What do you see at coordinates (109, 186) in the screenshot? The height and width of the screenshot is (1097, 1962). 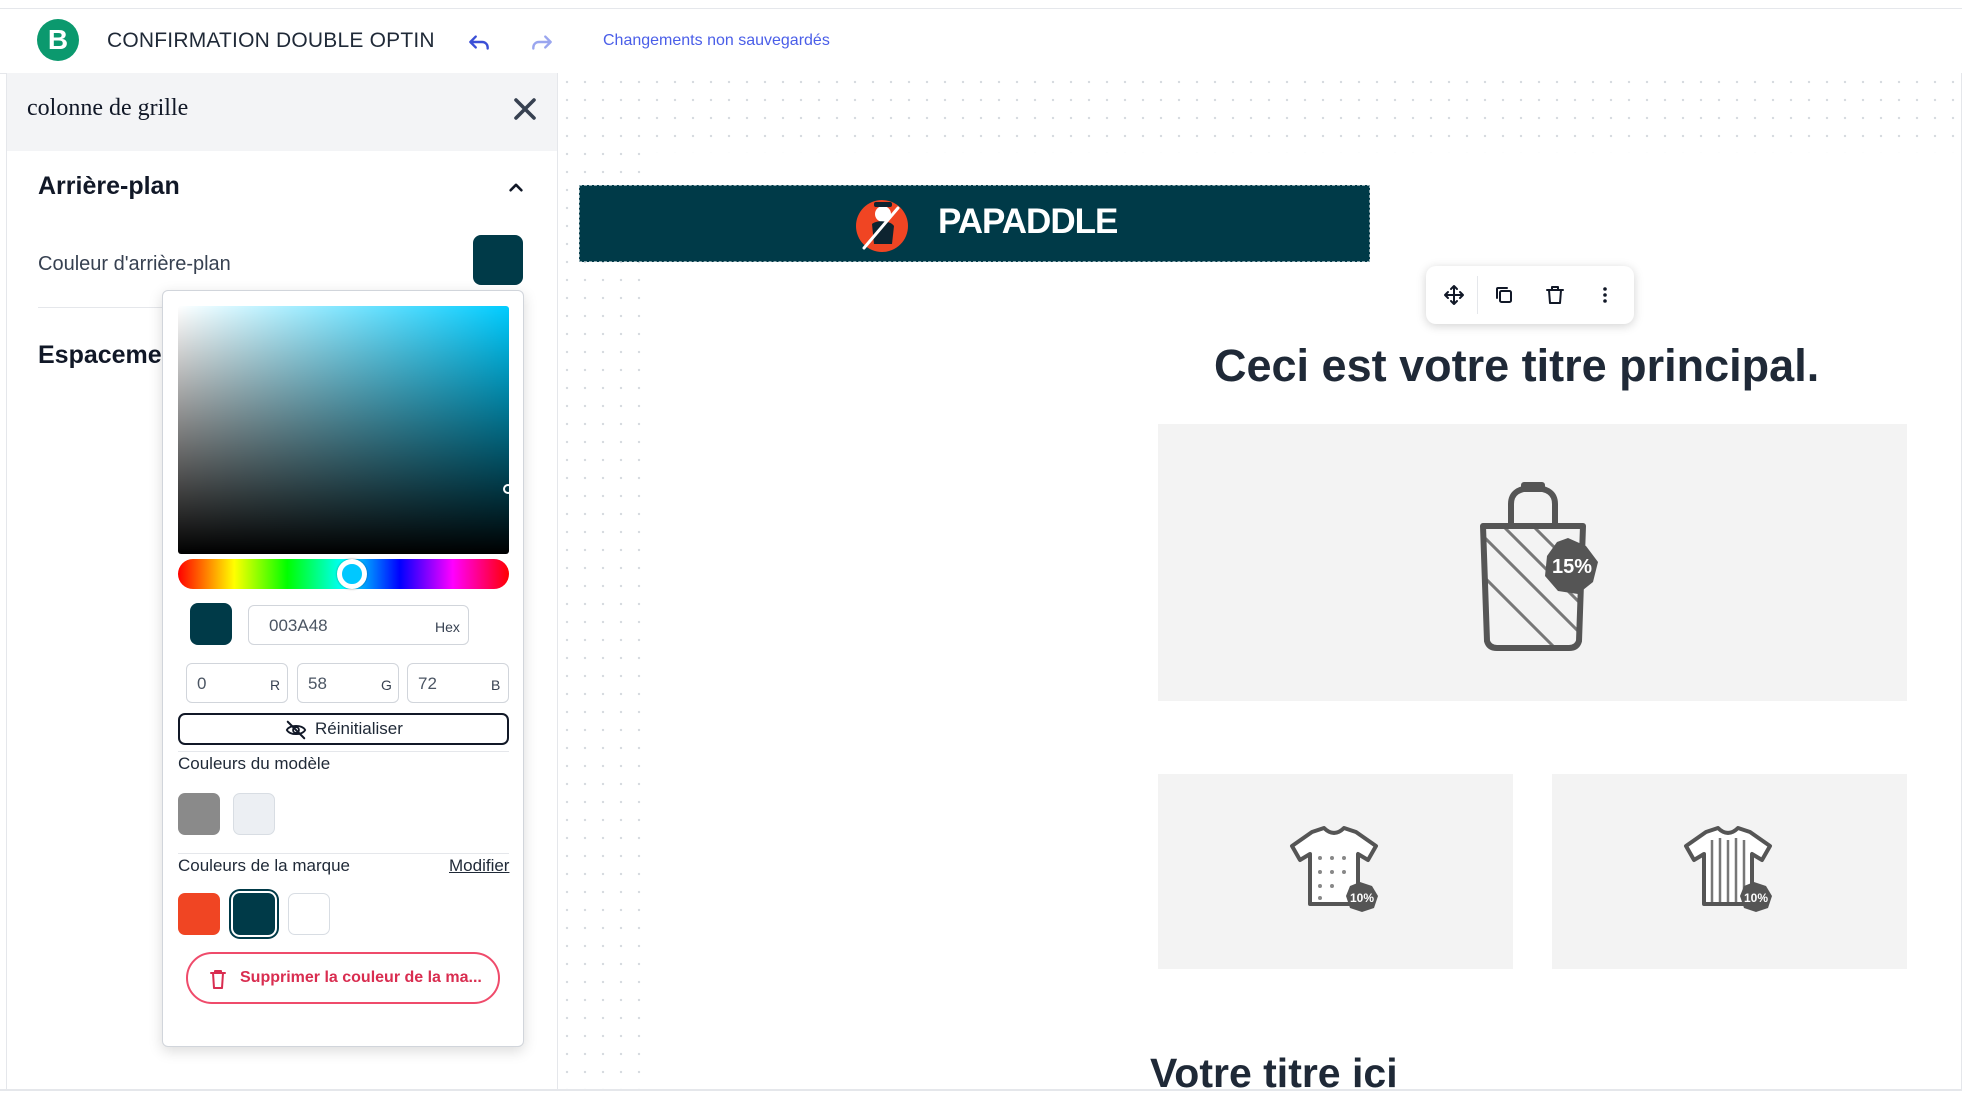 I see `background-section-title: Arrière-plan` at bounding box center [109, 186].